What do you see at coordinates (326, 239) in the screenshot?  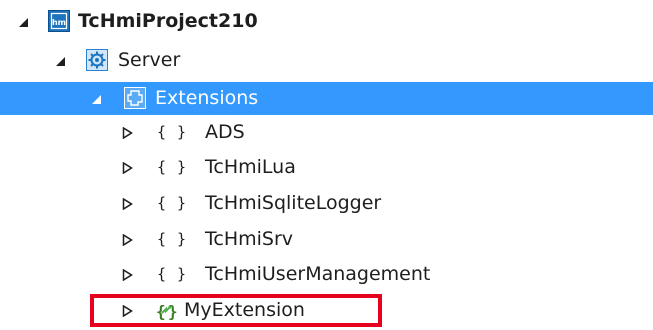 I see `tree-node-extension: { } TcHmiSrv` at bounding box center [326, 239].